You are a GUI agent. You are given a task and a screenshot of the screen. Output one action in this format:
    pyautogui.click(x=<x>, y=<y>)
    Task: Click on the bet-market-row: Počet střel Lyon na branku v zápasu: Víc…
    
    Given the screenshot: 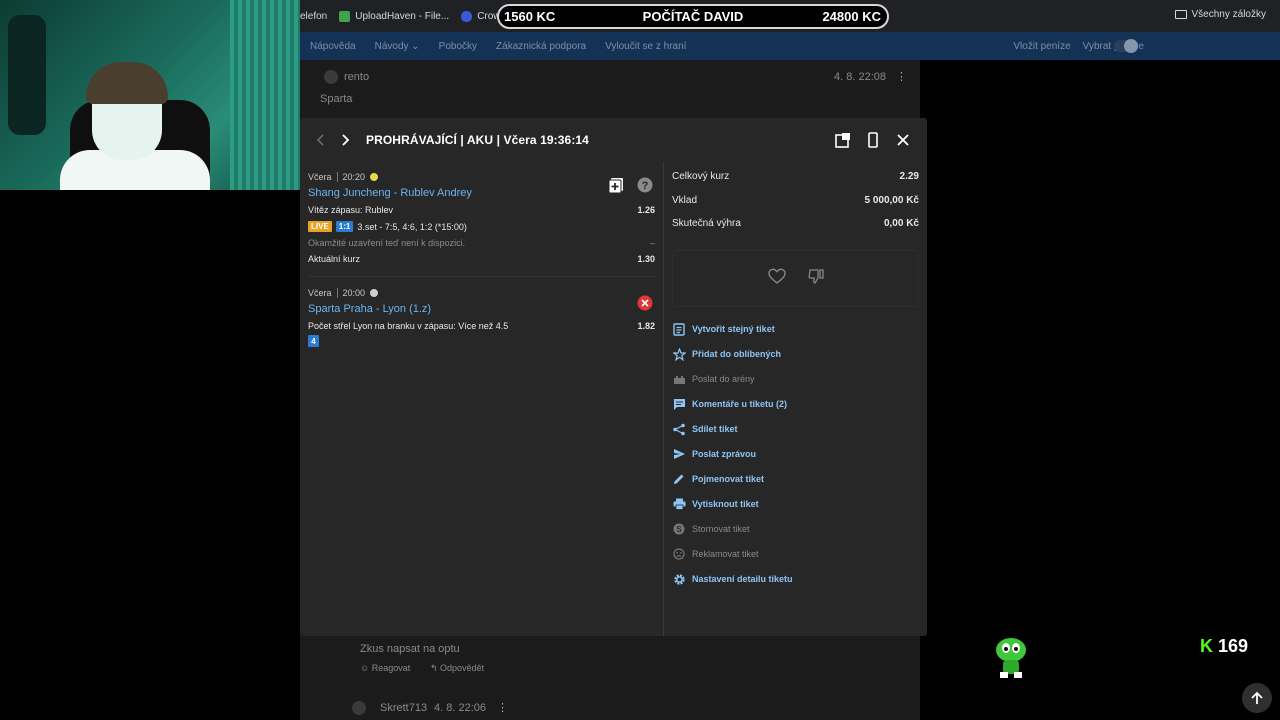 What is the action you would take?
    pyautogui.click(x=481, y=326)
    